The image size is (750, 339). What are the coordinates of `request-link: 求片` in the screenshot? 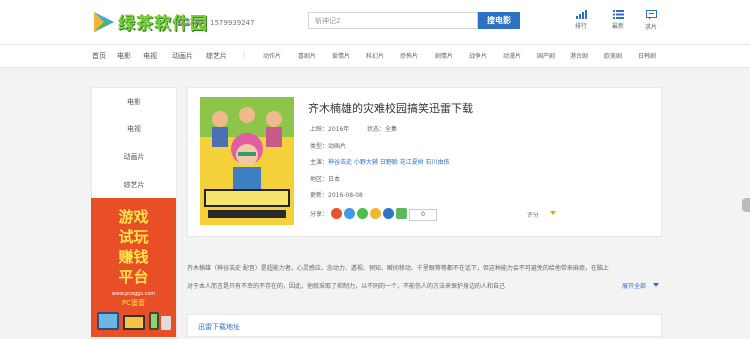 It's located at (651, 20).